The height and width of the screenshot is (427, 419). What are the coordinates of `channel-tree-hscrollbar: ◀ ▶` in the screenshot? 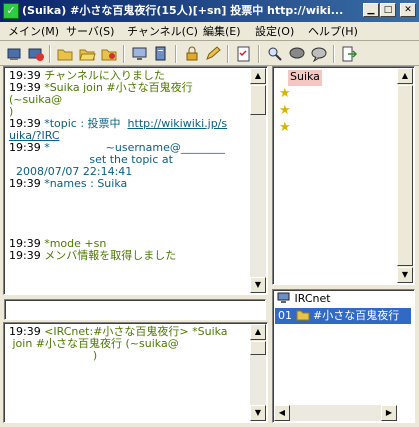 It's located at (335, 413).